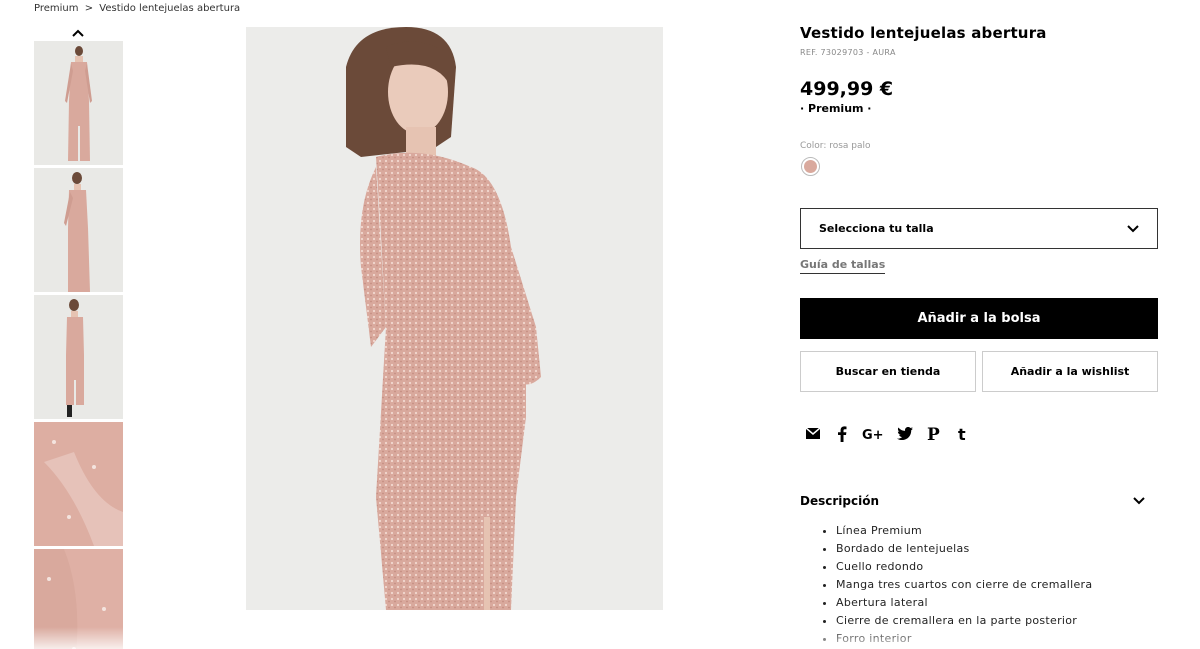 This screenshot has height=649, width=1200. I want to click on product-price: 499,99 €, so click(847, 89).